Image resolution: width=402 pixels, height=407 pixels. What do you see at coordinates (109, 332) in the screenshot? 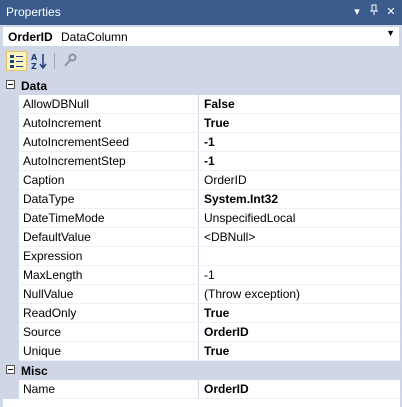
I see `property-name: Source` at bounding box center [109, 332].